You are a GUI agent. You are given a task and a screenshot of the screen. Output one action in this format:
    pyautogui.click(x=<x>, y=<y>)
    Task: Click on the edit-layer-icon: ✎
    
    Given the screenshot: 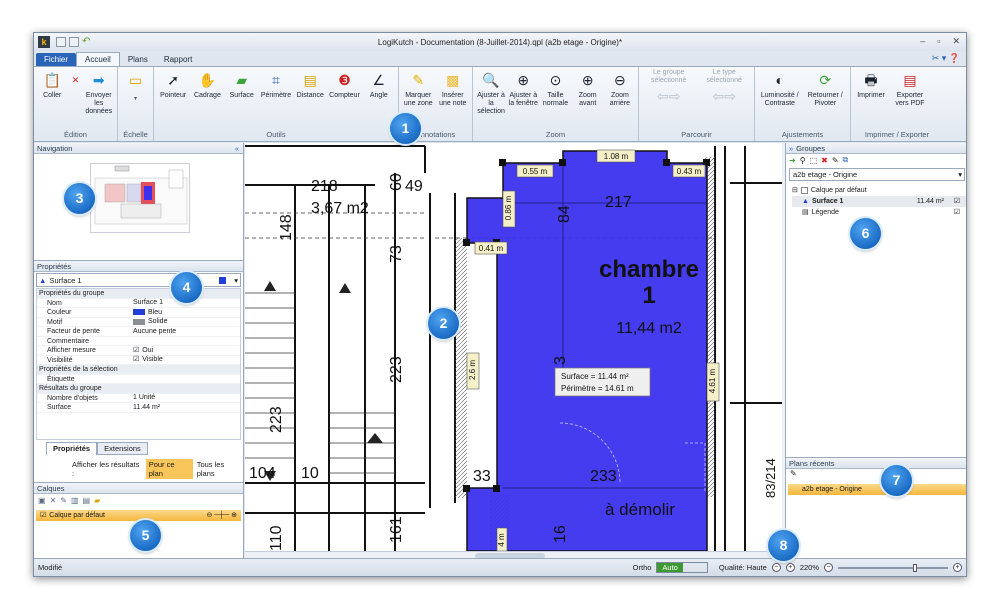 What is the action you would take?
    pyautogui.click(x=63, y=500)
    